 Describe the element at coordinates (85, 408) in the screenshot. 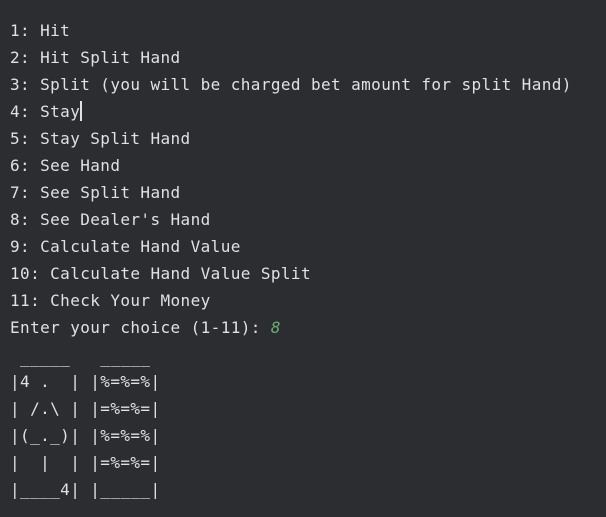

I see `card-art-line-3: | /.\ | |=%=%=|` at that location.